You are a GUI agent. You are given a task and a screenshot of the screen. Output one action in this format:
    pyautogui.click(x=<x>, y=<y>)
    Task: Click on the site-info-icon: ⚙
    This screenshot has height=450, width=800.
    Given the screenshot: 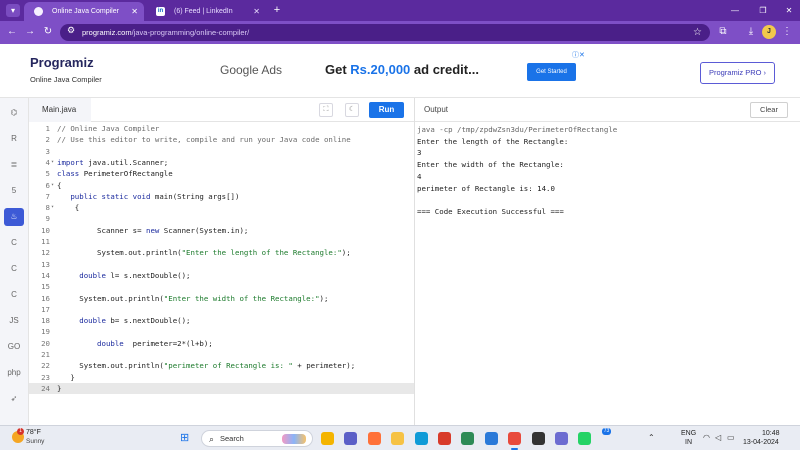 What is the action you would take?
    pyautogui.click(x=71, y=30)
    